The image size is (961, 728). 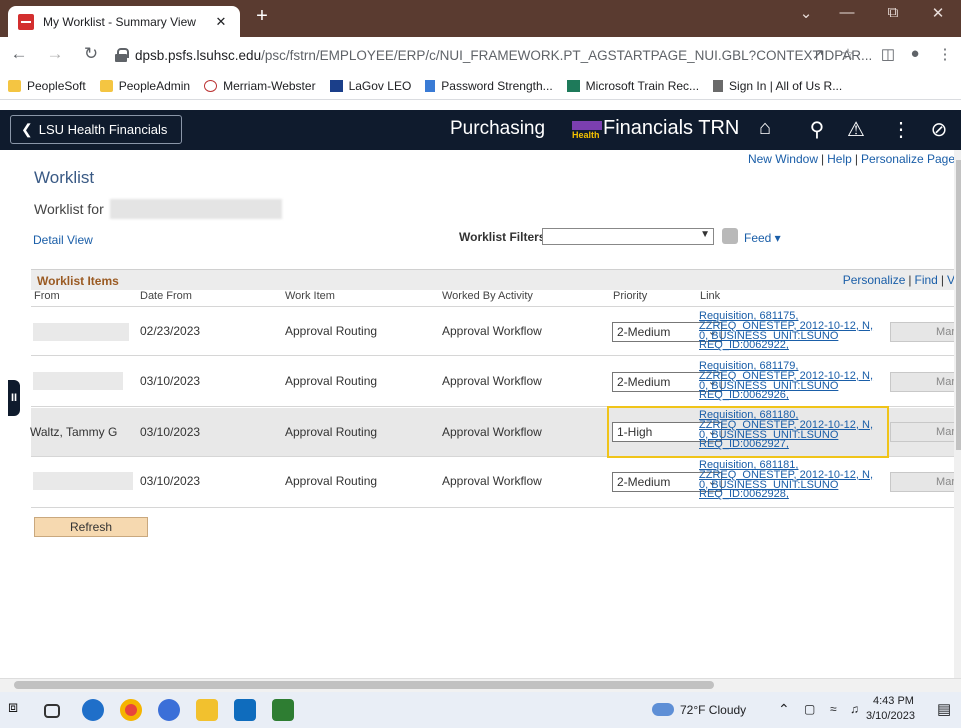 What do you see at coordinates (958, 305) in the screenshot?
I see `vertical-scroll-thumb` at bounding box center [958, 305].